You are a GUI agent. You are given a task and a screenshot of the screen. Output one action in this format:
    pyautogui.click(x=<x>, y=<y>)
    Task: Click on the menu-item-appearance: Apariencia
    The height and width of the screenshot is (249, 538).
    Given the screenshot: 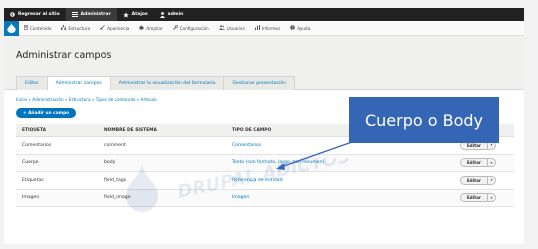 What is the action you would take?
    pyautogui.click(x=114, y=28)
    